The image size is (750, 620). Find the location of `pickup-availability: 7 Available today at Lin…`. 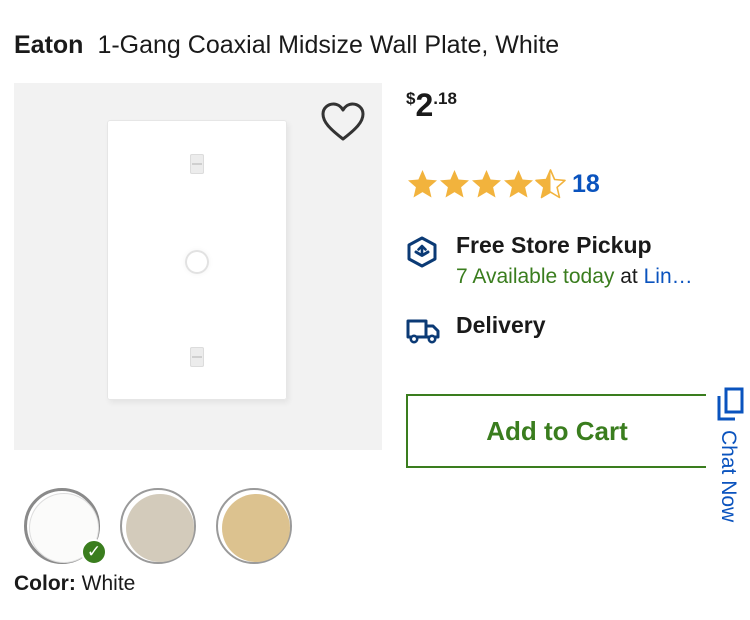

pickup-availability: 7 Available today at Lin… is located at coordinates (596, 277).